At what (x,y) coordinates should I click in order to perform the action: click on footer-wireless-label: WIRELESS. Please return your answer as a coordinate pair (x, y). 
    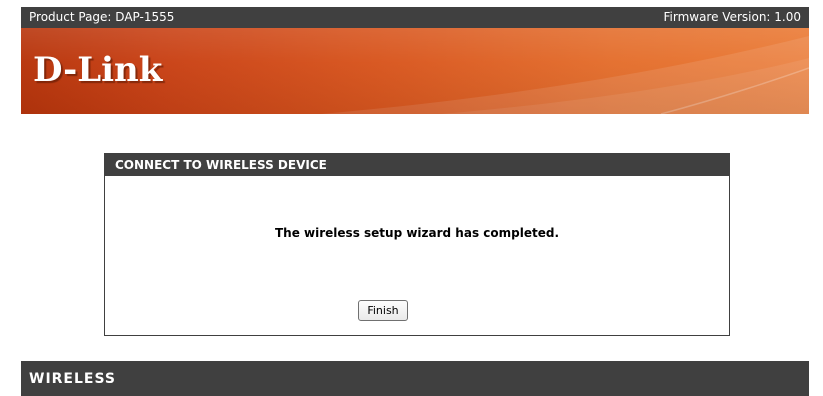
    Looking at the image, I should click on (73, 379).